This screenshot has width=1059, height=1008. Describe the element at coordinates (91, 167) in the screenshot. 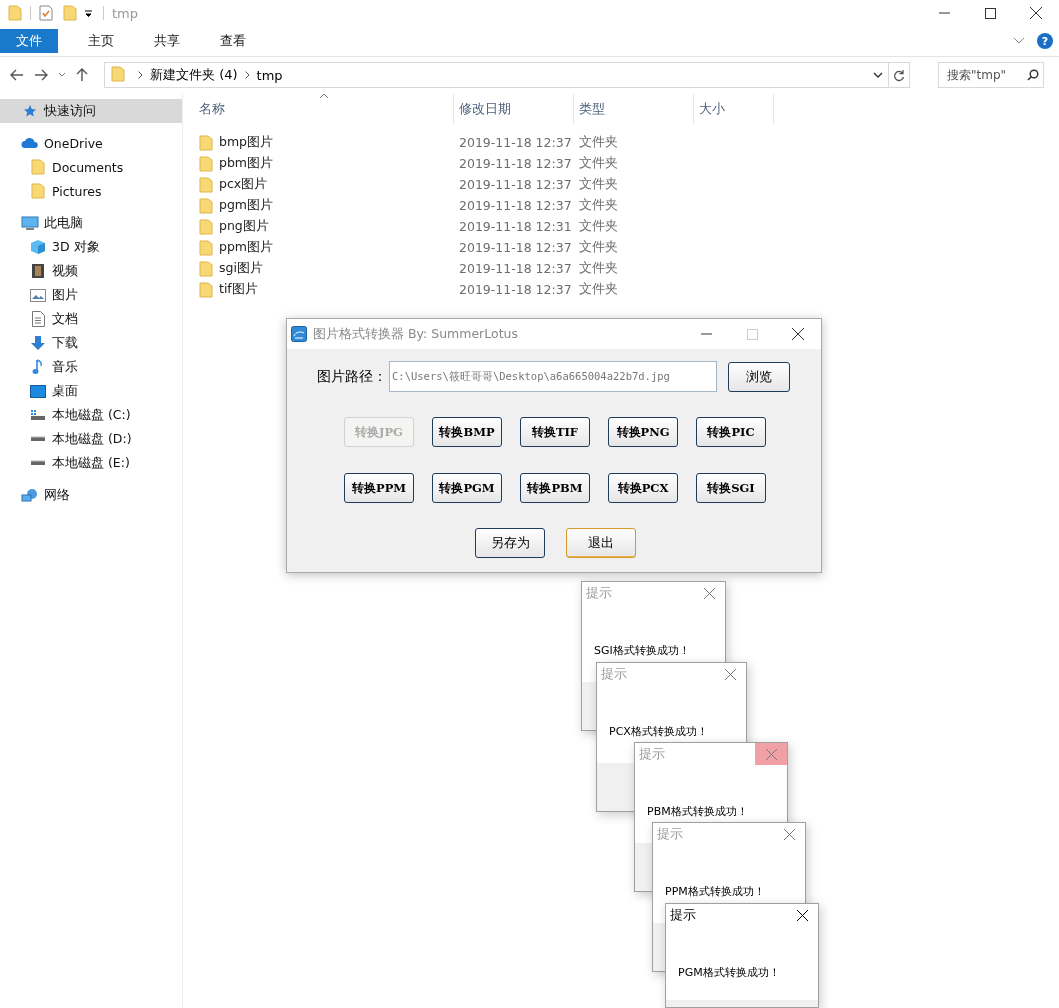

I see `nav-item: Documents` at that location.